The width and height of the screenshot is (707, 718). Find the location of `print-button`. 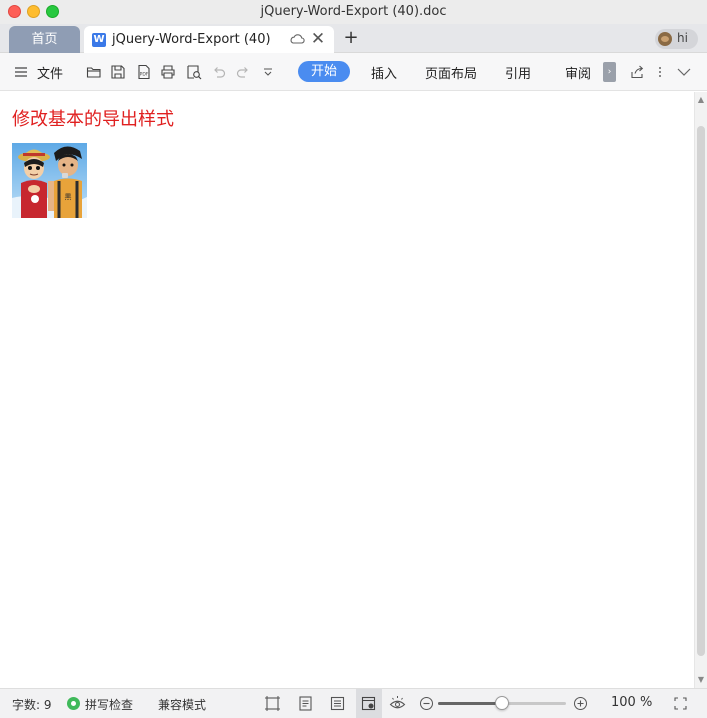

print-button is located at coordinates (169, 72).